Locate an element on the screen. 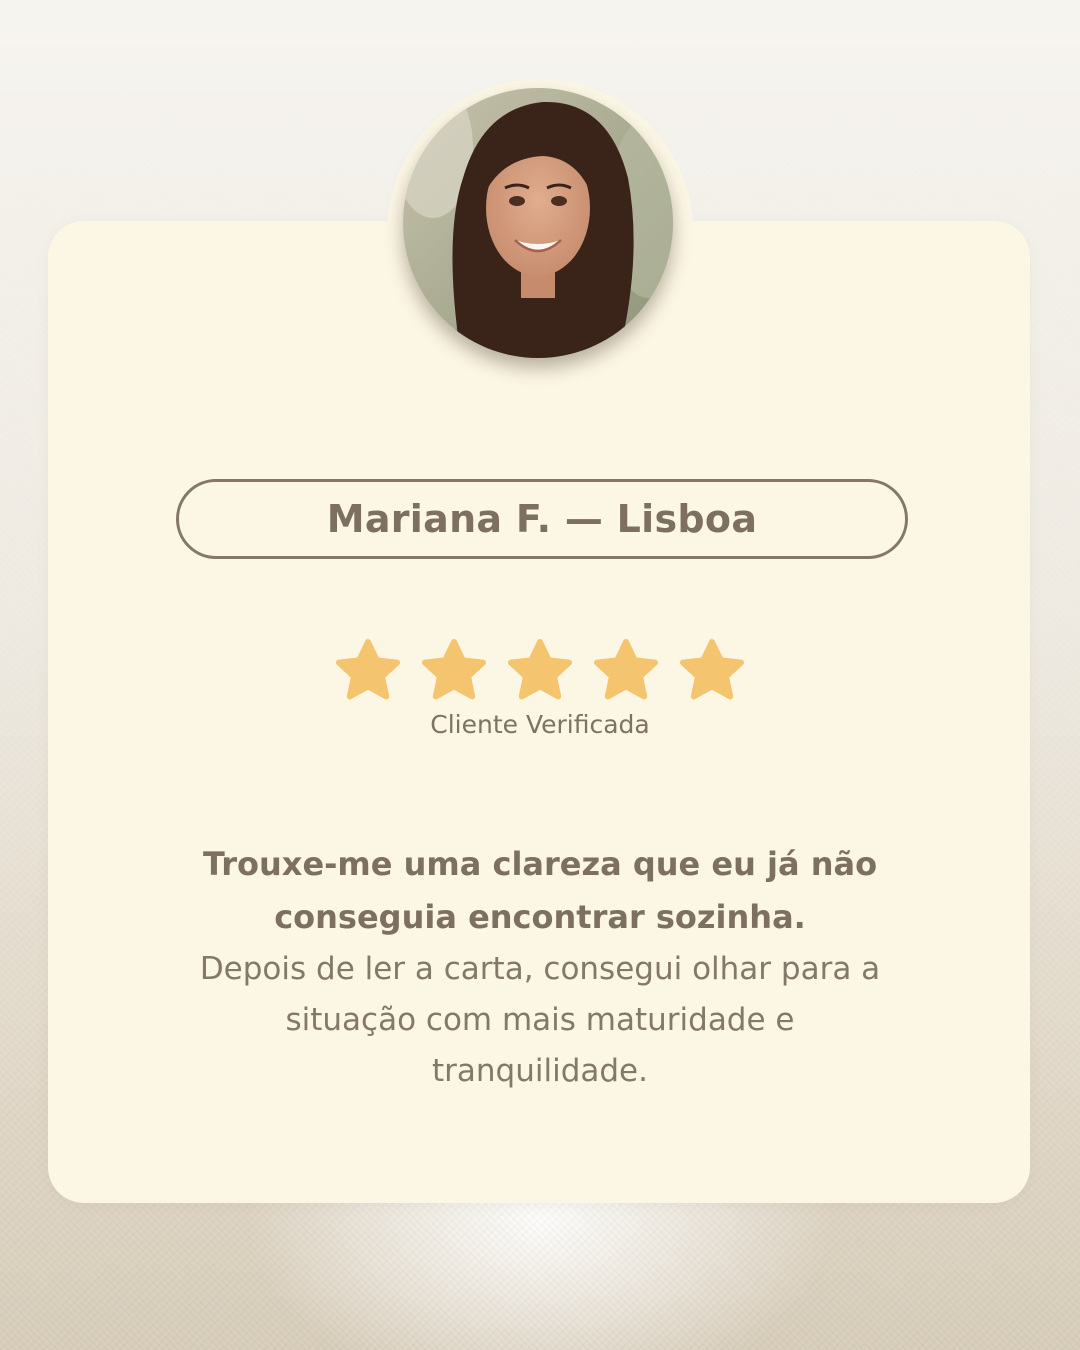  quote-highlight-line: Trouxe-me uma clareza que eu já não is located at coordinates (540, 864).